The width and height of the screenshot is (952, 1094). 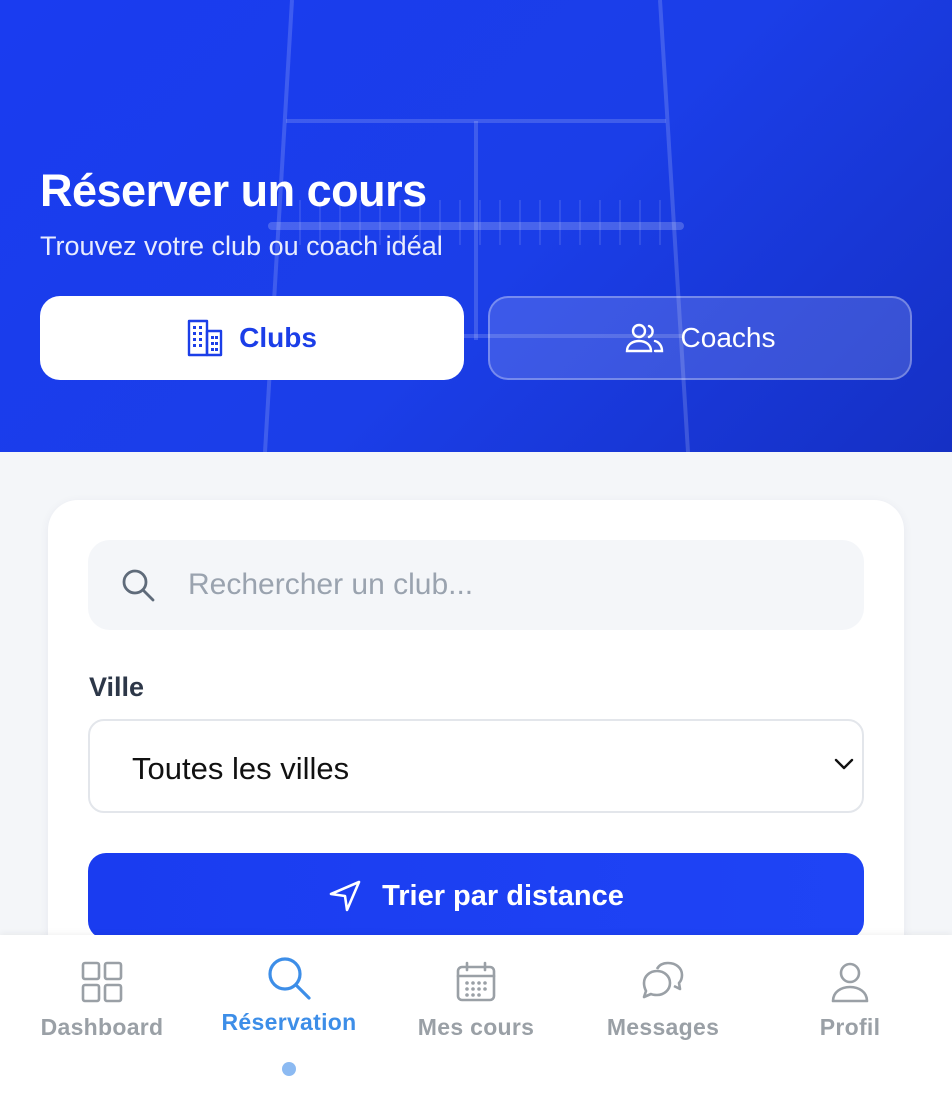 What do you see at coordinates (102, 984) in the screenshot?
I see `grid-icon` at bounding box center [102, 984].